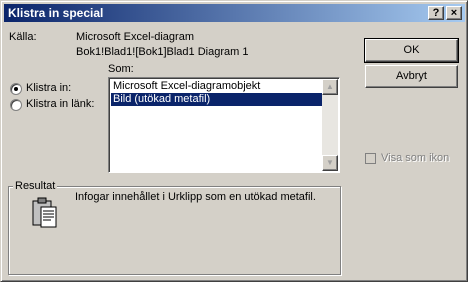  I want to click on listbox-scrollbar: ▲ ▼, so click(330, 125).